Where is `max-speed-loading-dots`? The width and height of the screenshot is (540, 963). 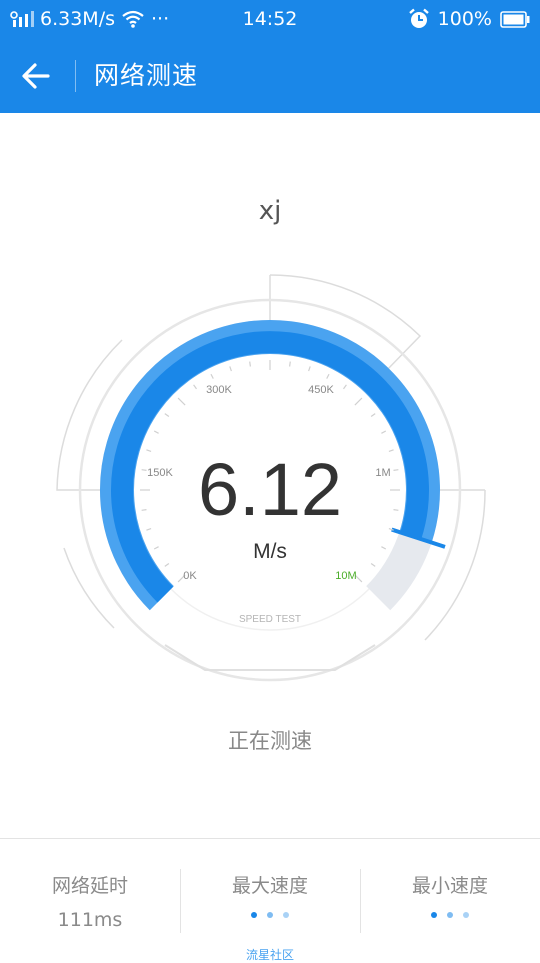 max-speed-loading-dots is located at coordinates (270, 915).